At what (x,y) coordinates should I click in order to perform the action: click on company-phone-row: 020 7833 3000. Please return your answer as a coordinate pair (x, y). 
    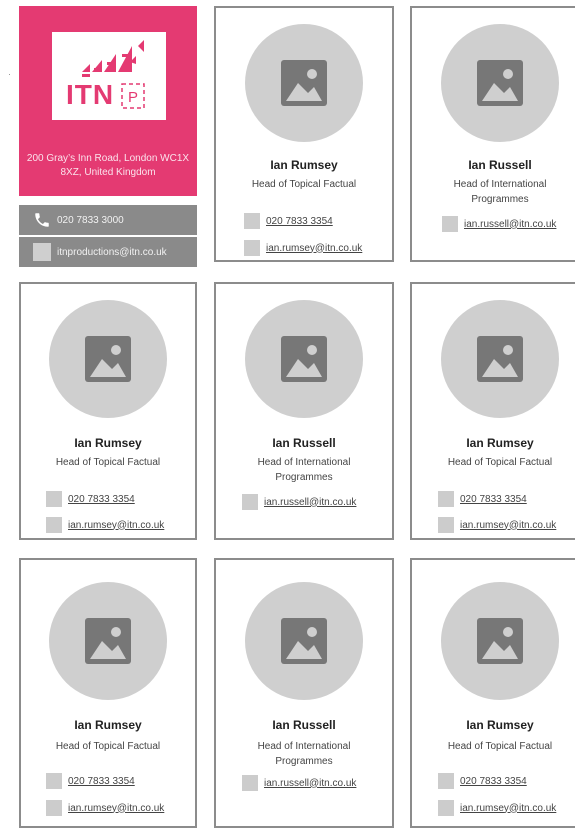
    Looking at the image, I should click on (108, 220).